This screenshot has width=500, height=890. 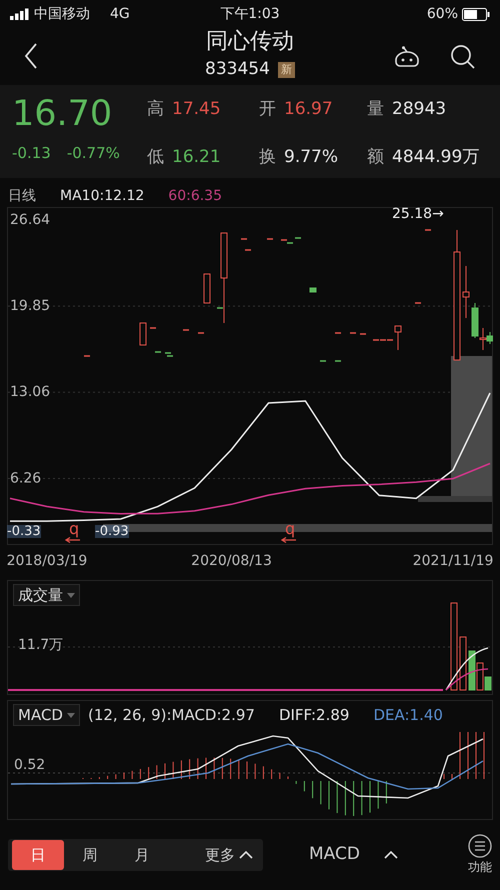 I want to click on function-button: 功能, so click(x=480, y=855).